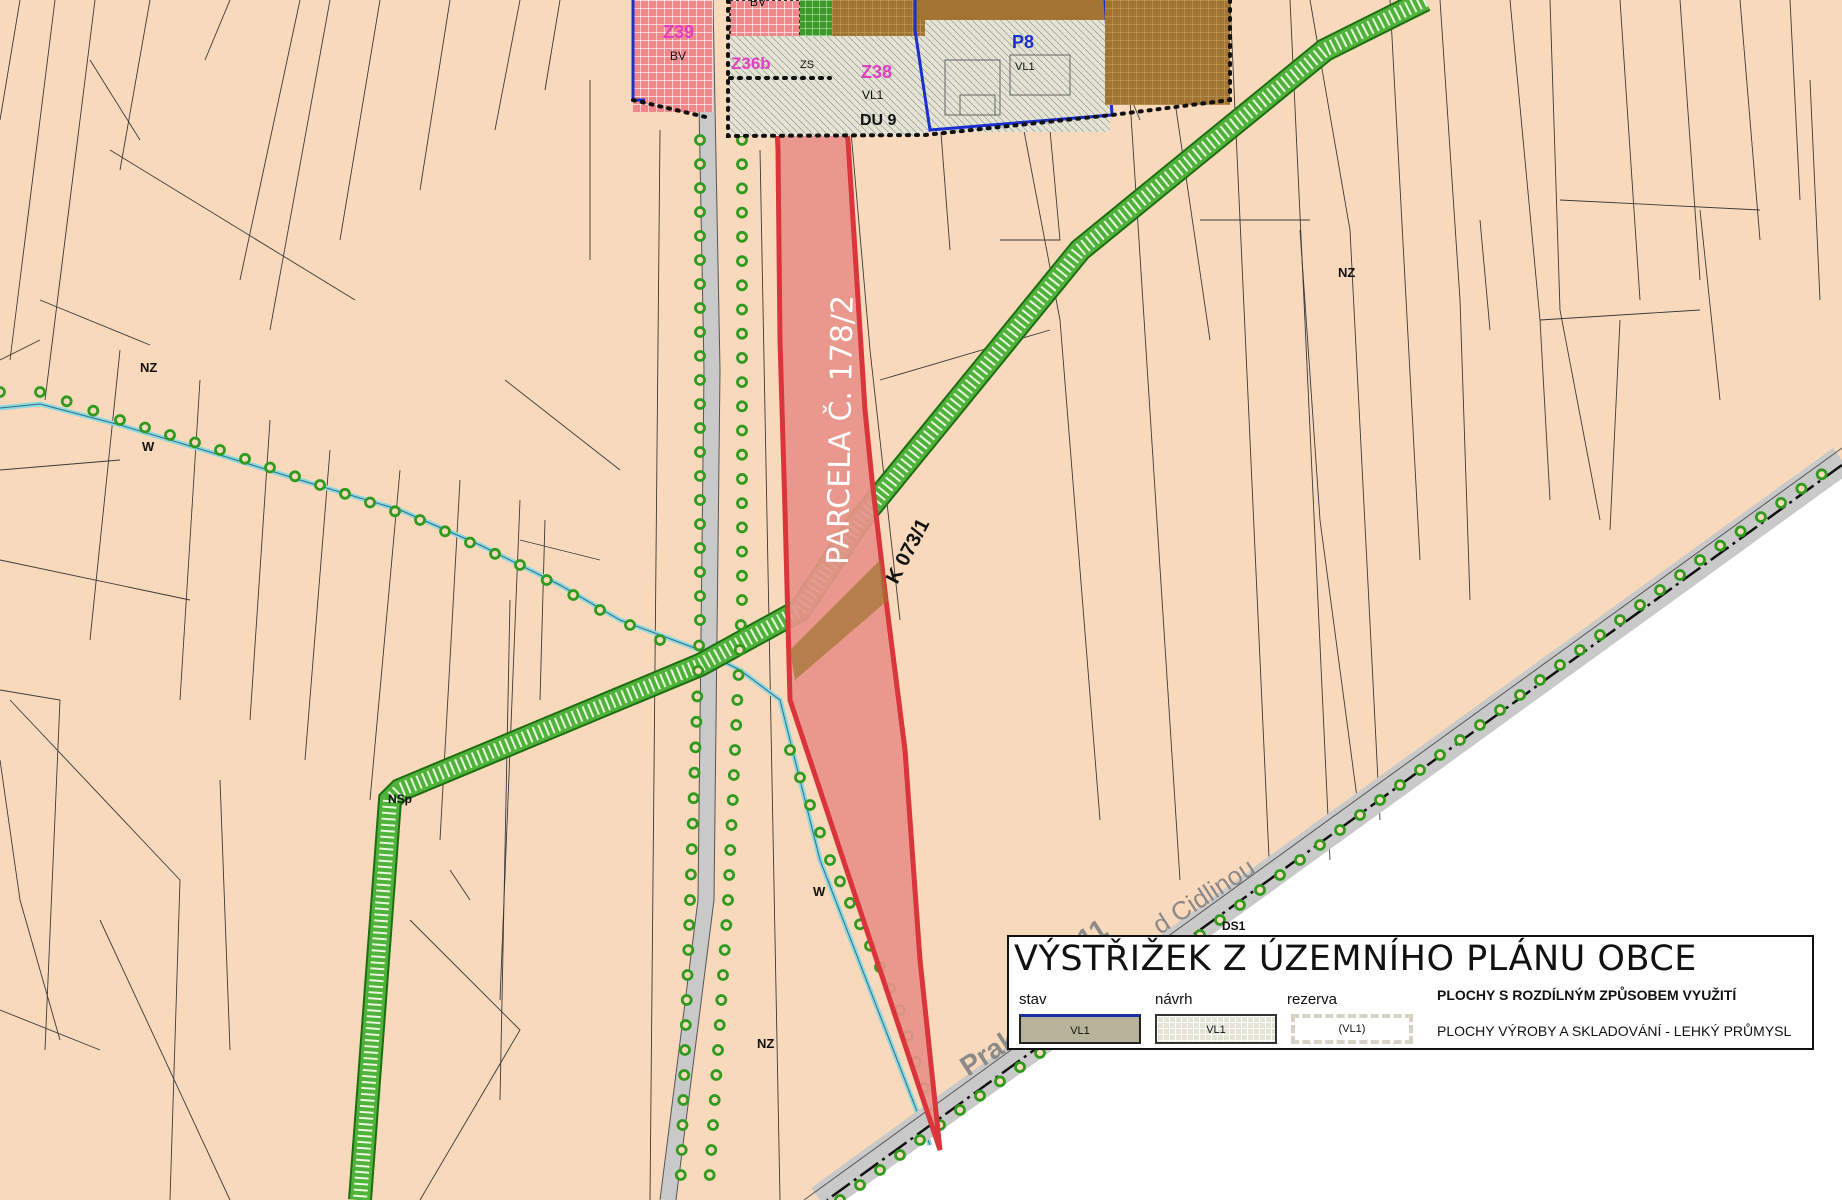 The image size is (1842, 1200). I want to click on legend-caption-heading: PLOCHY S ROZDÍLNÝM ZPŮSOBEM VYUŽITÍ, so click(1587, 995).